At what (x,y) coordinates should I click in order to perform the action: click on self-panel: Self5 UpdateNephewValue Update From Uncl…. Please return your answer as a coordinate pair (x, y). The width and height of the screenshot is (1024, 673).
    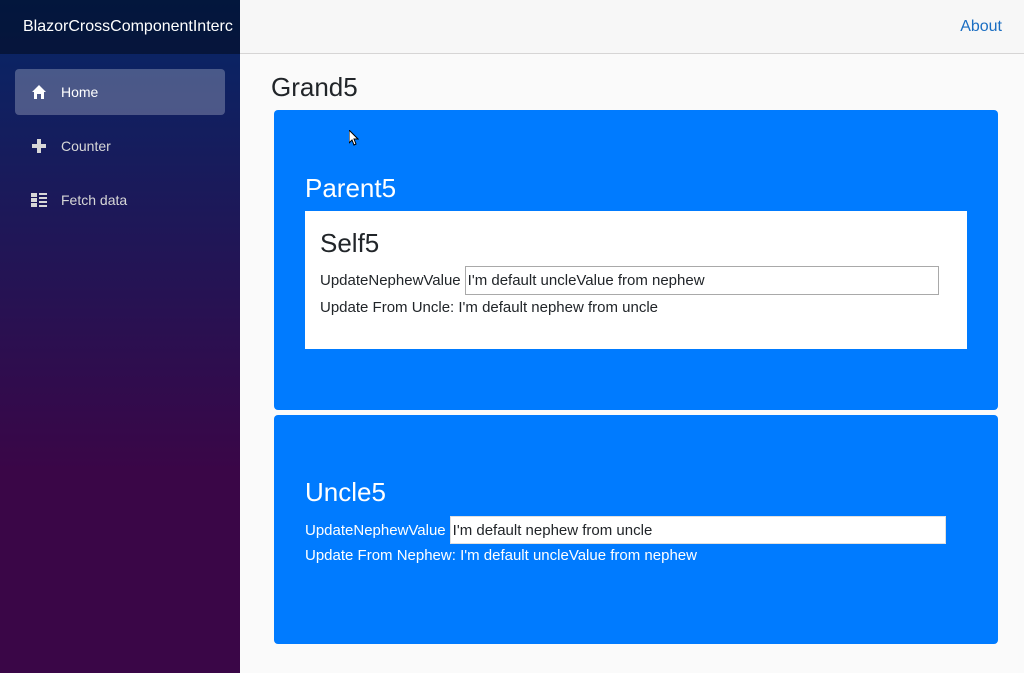
    Looking at the image, I should click on (636, 280).